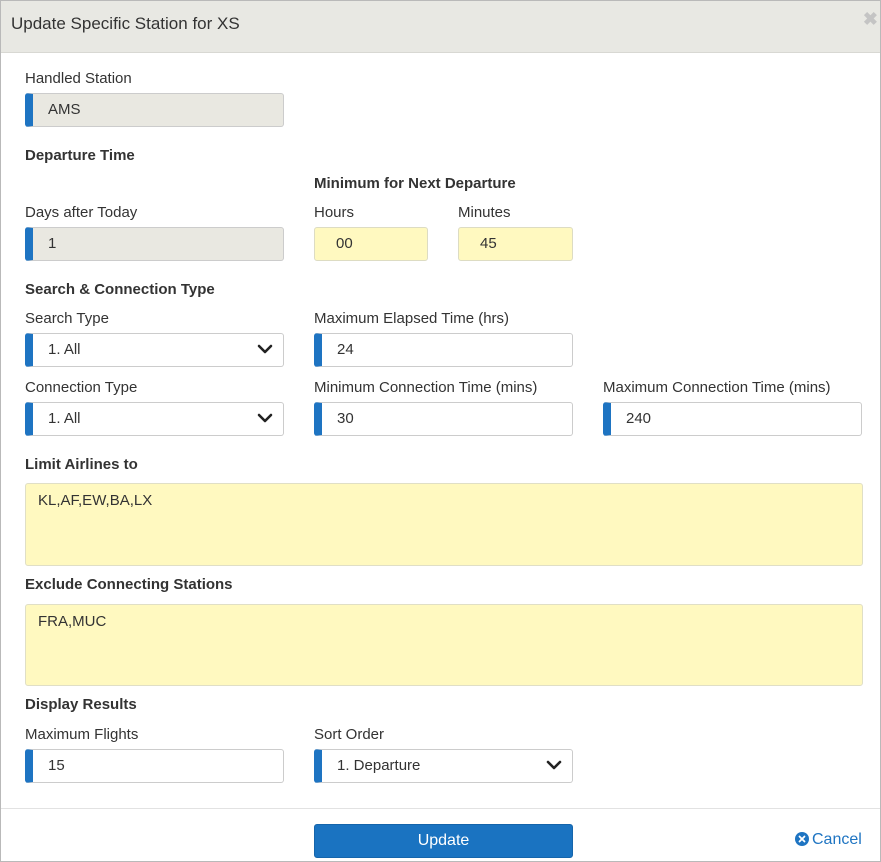  I want to click on search-type-label: Search Type, so click(67, 318).